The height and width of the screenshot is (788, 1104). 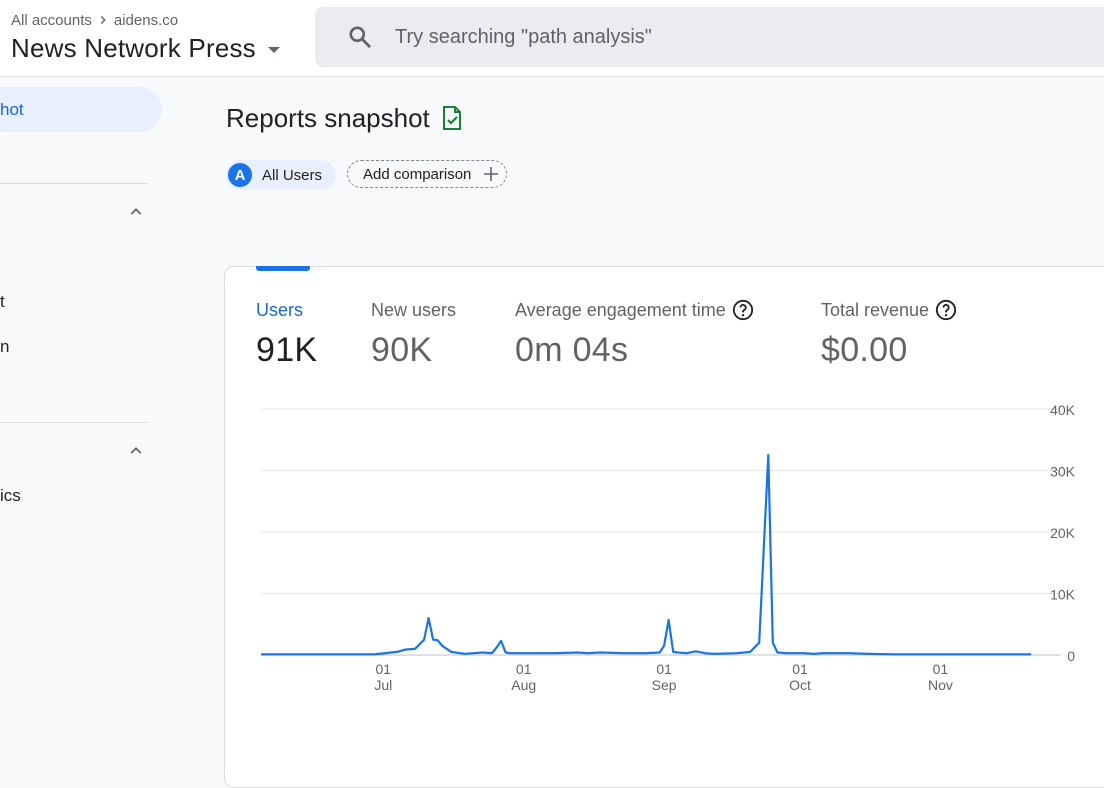 I want to click on chevron-right-icon, so click(x=103, y=20).